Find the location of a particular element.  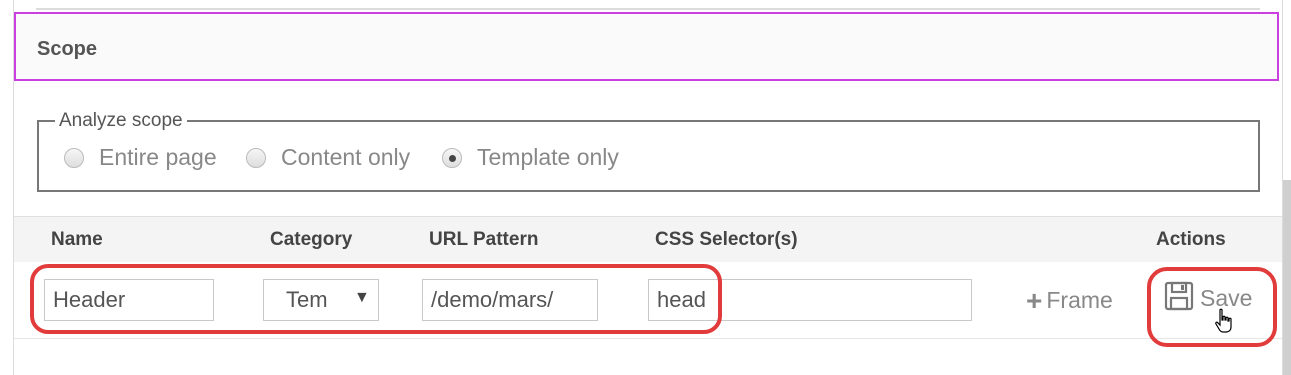

radio-content-only: Content only is located at coordinates (328, 157).